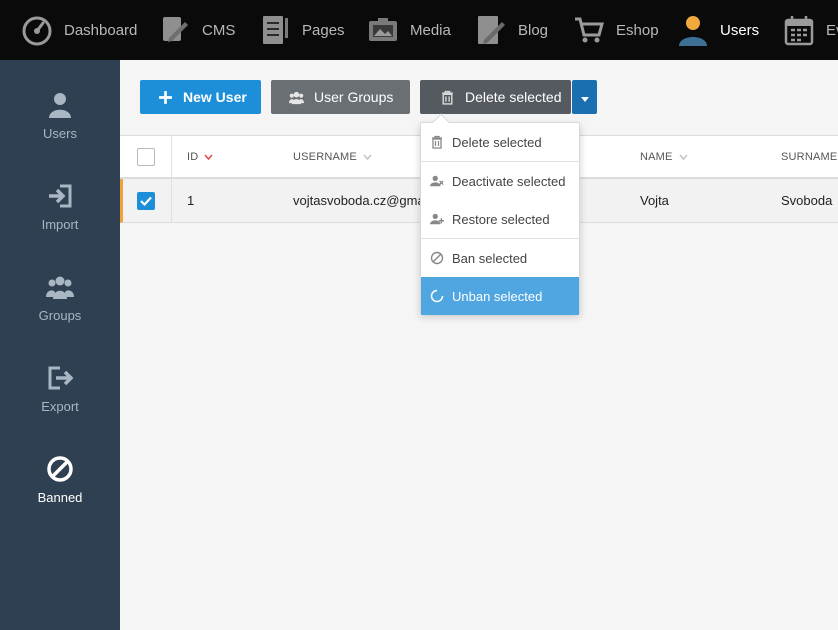  What do you see at coordinates (497, 142) in the screenshot?
I see `menu-item-label: Delete selected` at bounding box center [497, 142].